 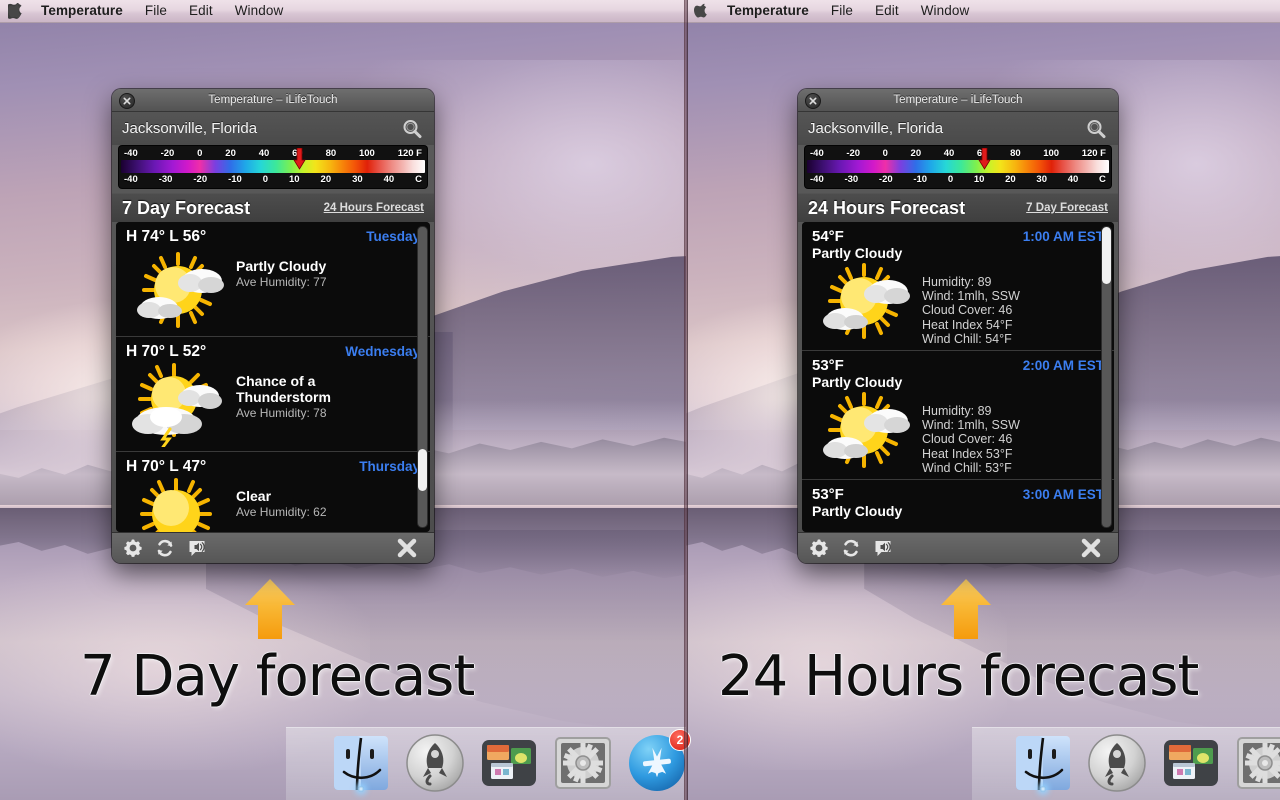 What do you see at coordinates (828, 236) in the screenshot?
I see `hour-temp: 54°F` at bounding box center [828, 236].